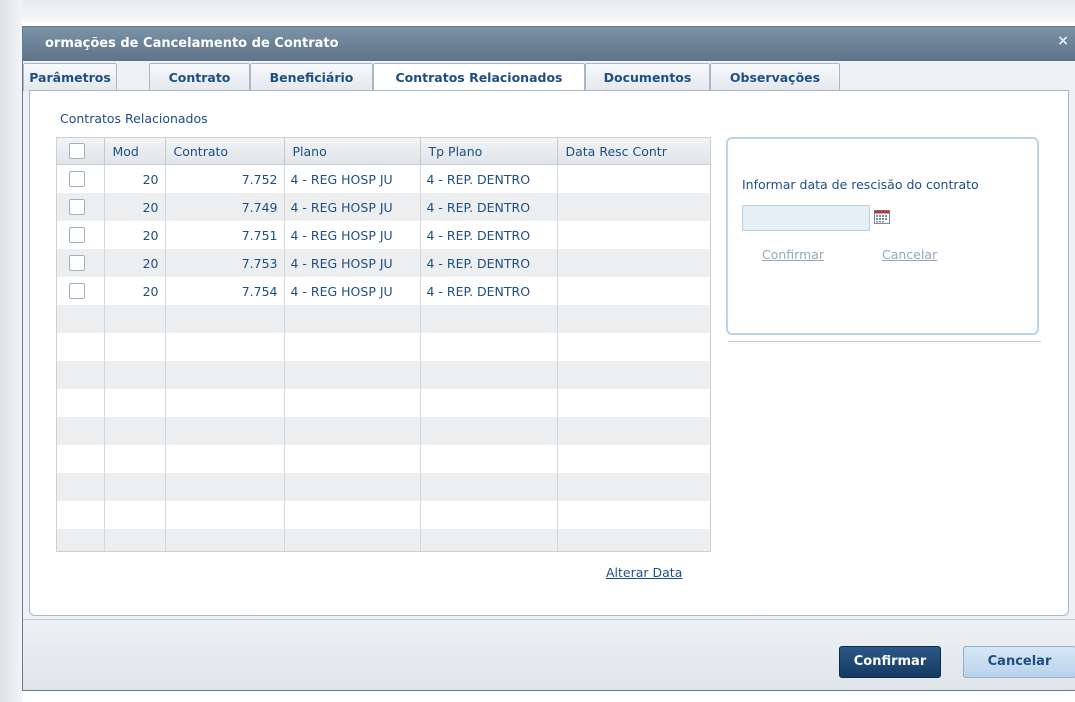 The width and height of the screenshot is (1075, 702). Describe the element at coordinates (647, 77) in the screenshot. I see `tab-documentos: Documentos` at that location.